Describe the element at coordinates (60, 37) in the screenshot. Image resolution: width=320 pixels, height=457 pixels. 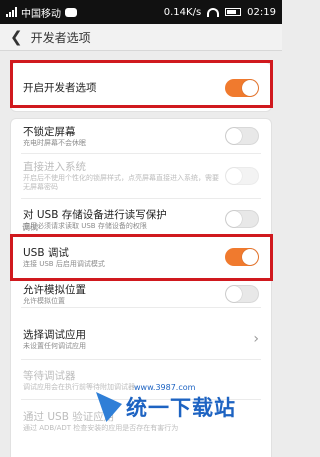
I see `page-title: 开发者选项` at that location.